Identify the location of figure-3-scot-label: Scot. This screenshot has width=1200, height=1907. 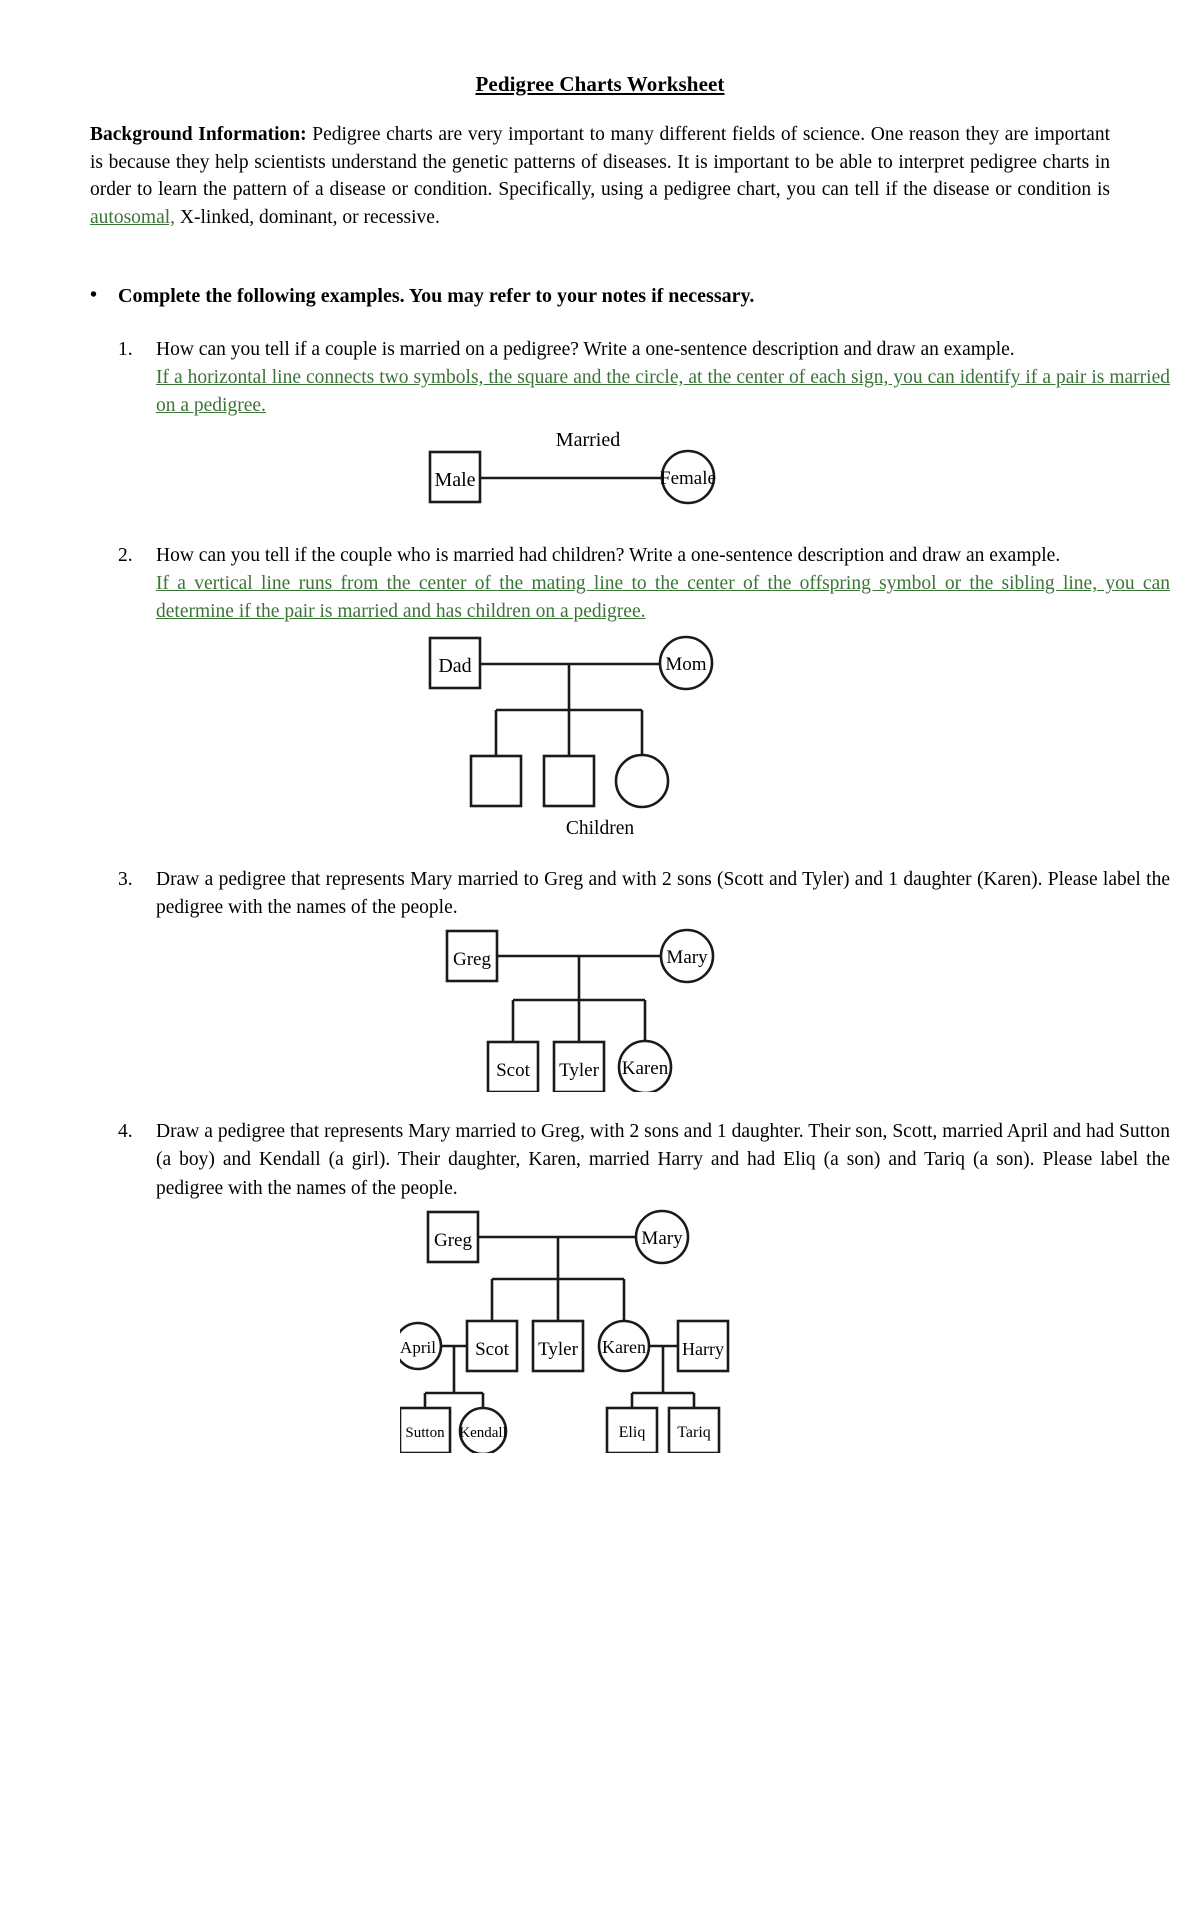
(513, 1070).